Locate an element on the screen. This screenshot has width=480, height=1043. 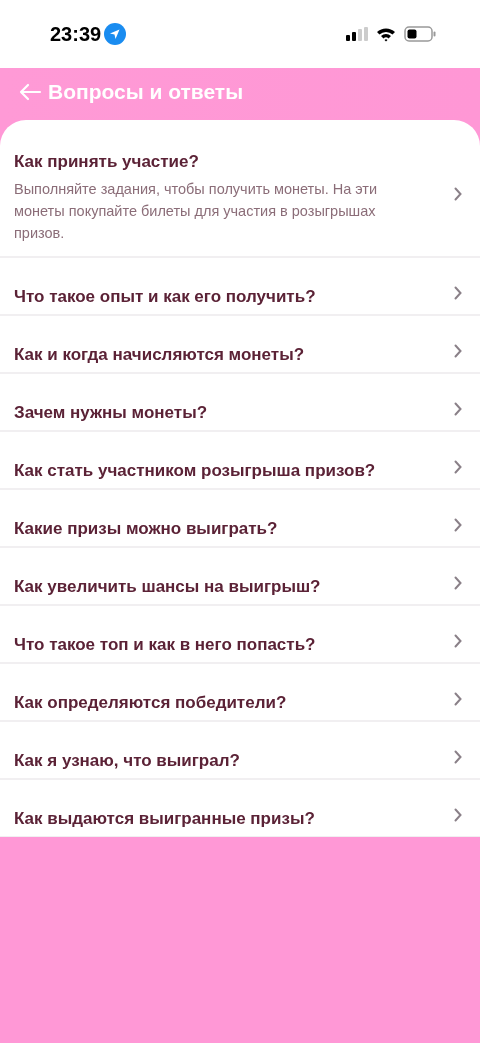
faq-question: Что такое опыт и как его получить? is located at coordinates (165, 297).